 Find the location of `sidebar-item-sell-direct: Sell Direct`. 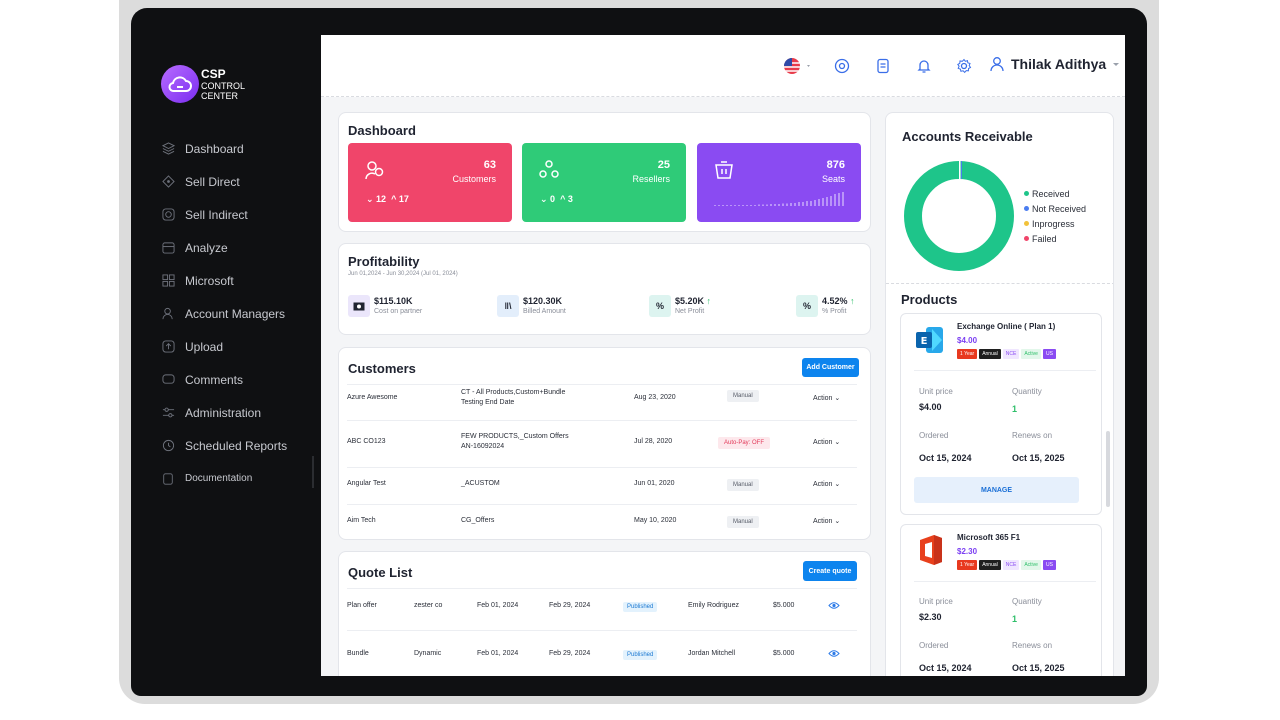

sidebar-item-sell-direct: Sell Direct is located at coordinates (226, 181).